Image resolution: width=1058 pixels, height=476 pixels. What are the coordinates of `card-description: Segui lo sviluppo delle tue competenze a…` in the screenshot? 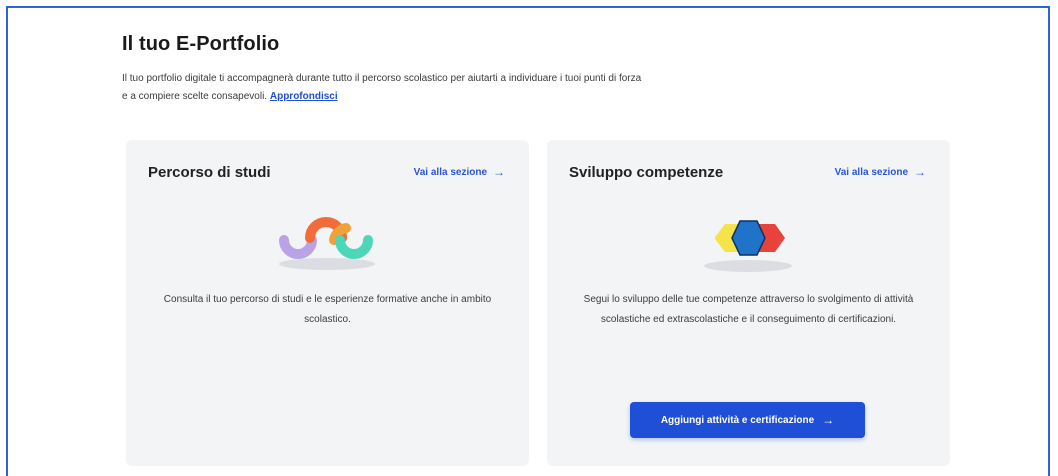 It's located at (748, 309).